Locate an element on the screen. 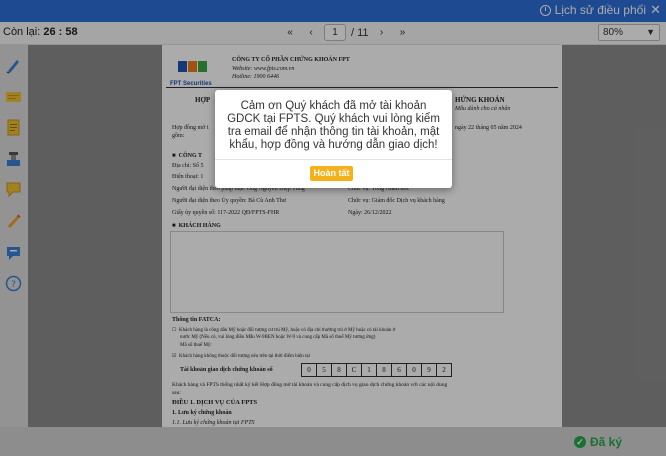  dialog-divider is located at coordinates (333, 159).